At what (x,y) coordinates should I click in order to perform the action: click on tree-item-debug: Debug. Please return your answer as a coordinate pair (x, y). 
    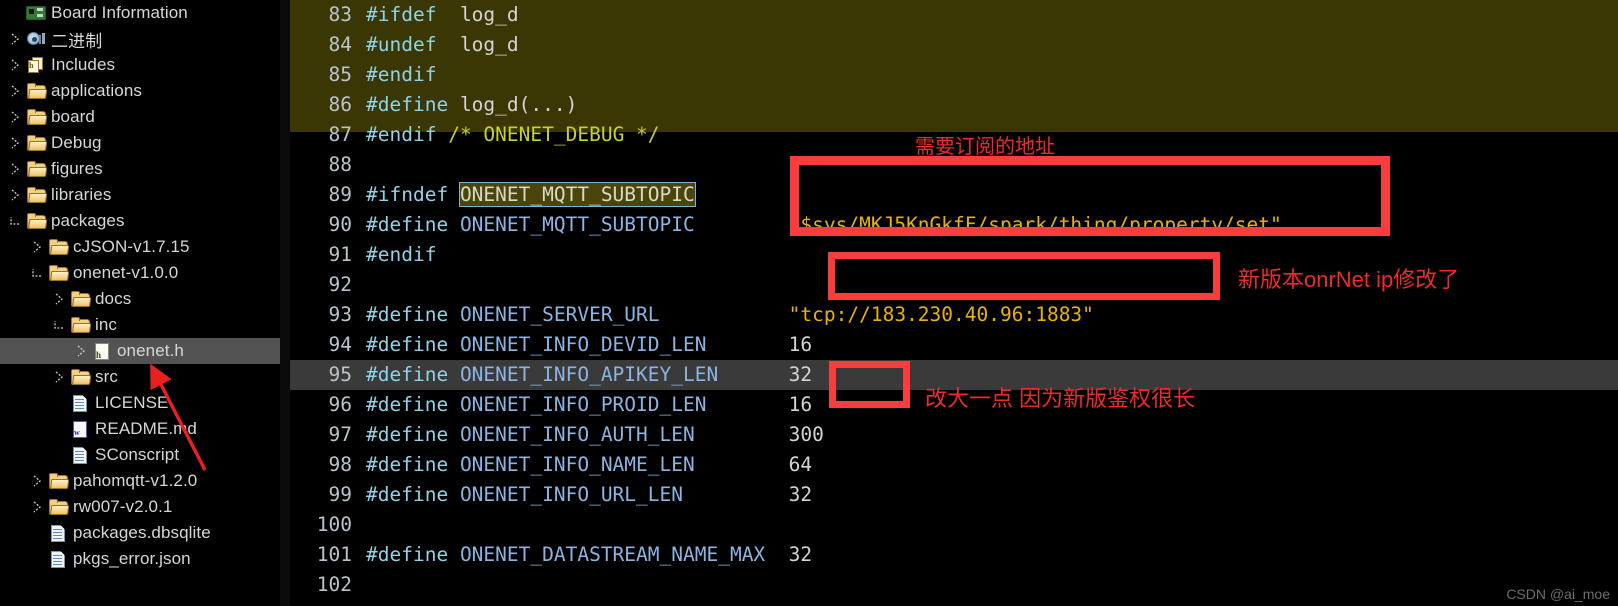
    Looking at the image, I should click on (145, 143).